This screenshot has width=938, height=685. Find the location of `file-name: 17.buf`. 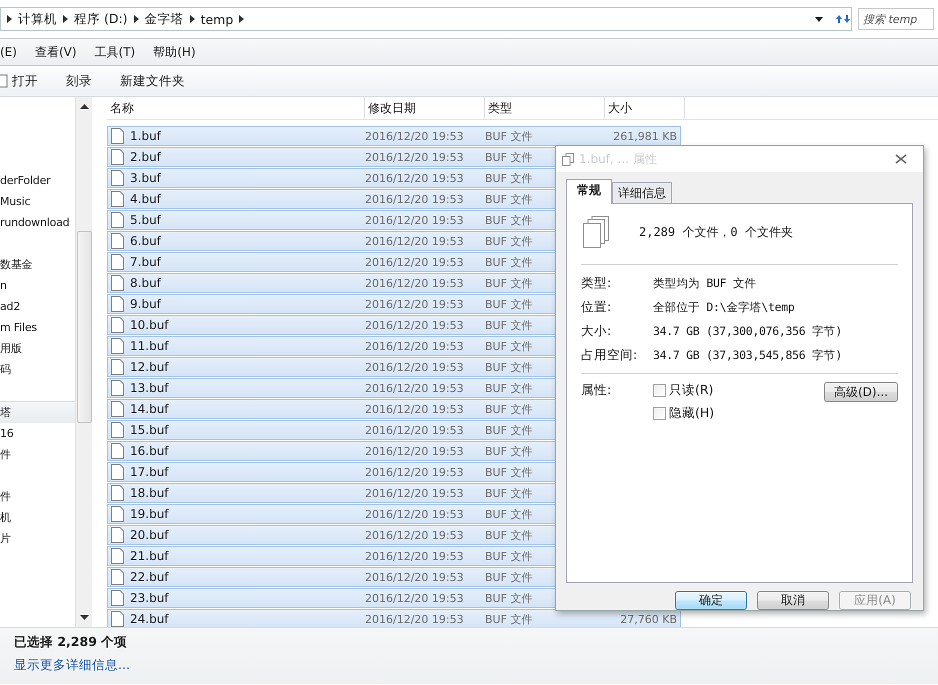

file-name: 17.buf is located at coordinates (149, 472).